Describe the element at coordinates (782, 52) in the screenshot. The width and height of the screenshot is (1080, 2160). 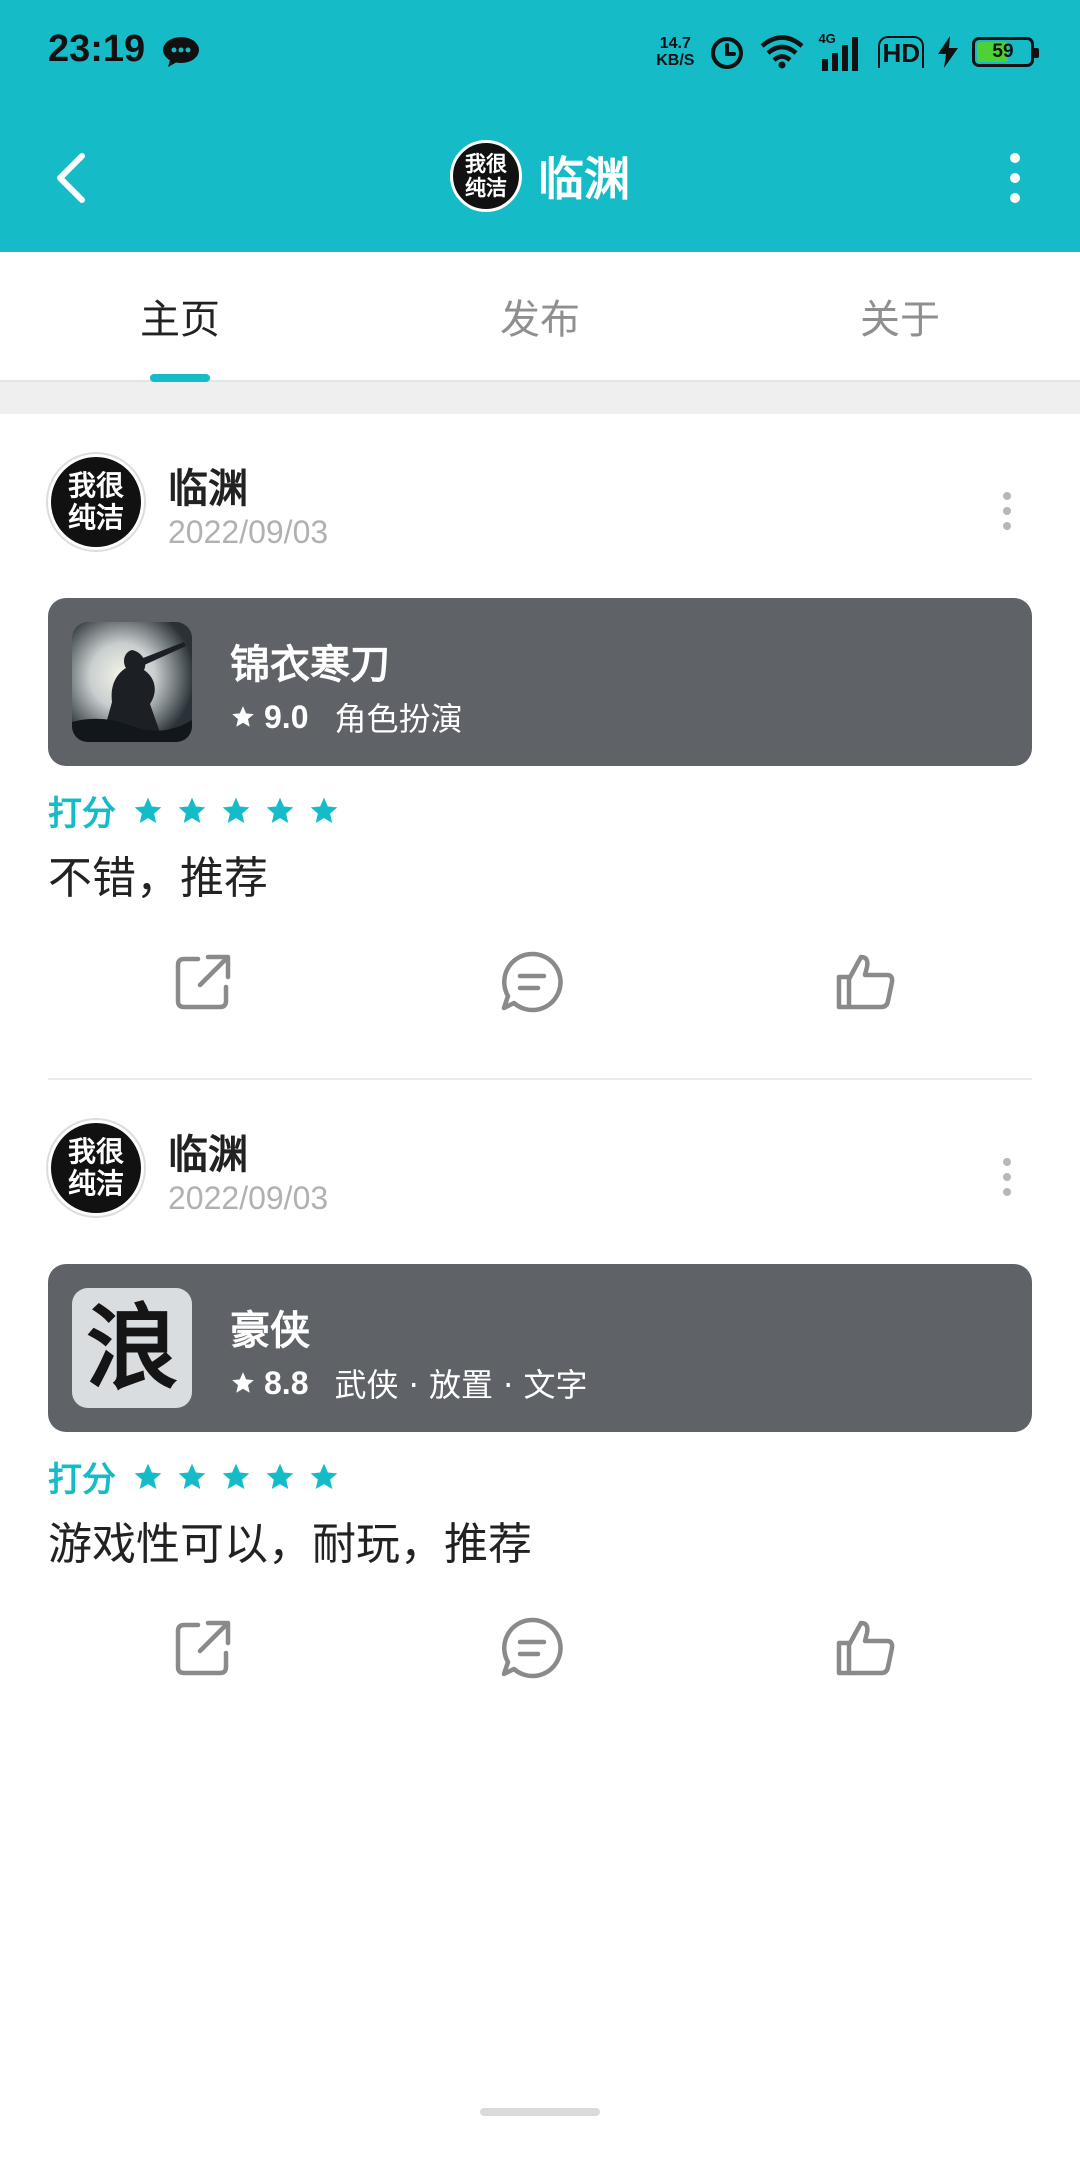
I see `wifi-icon` at that location.